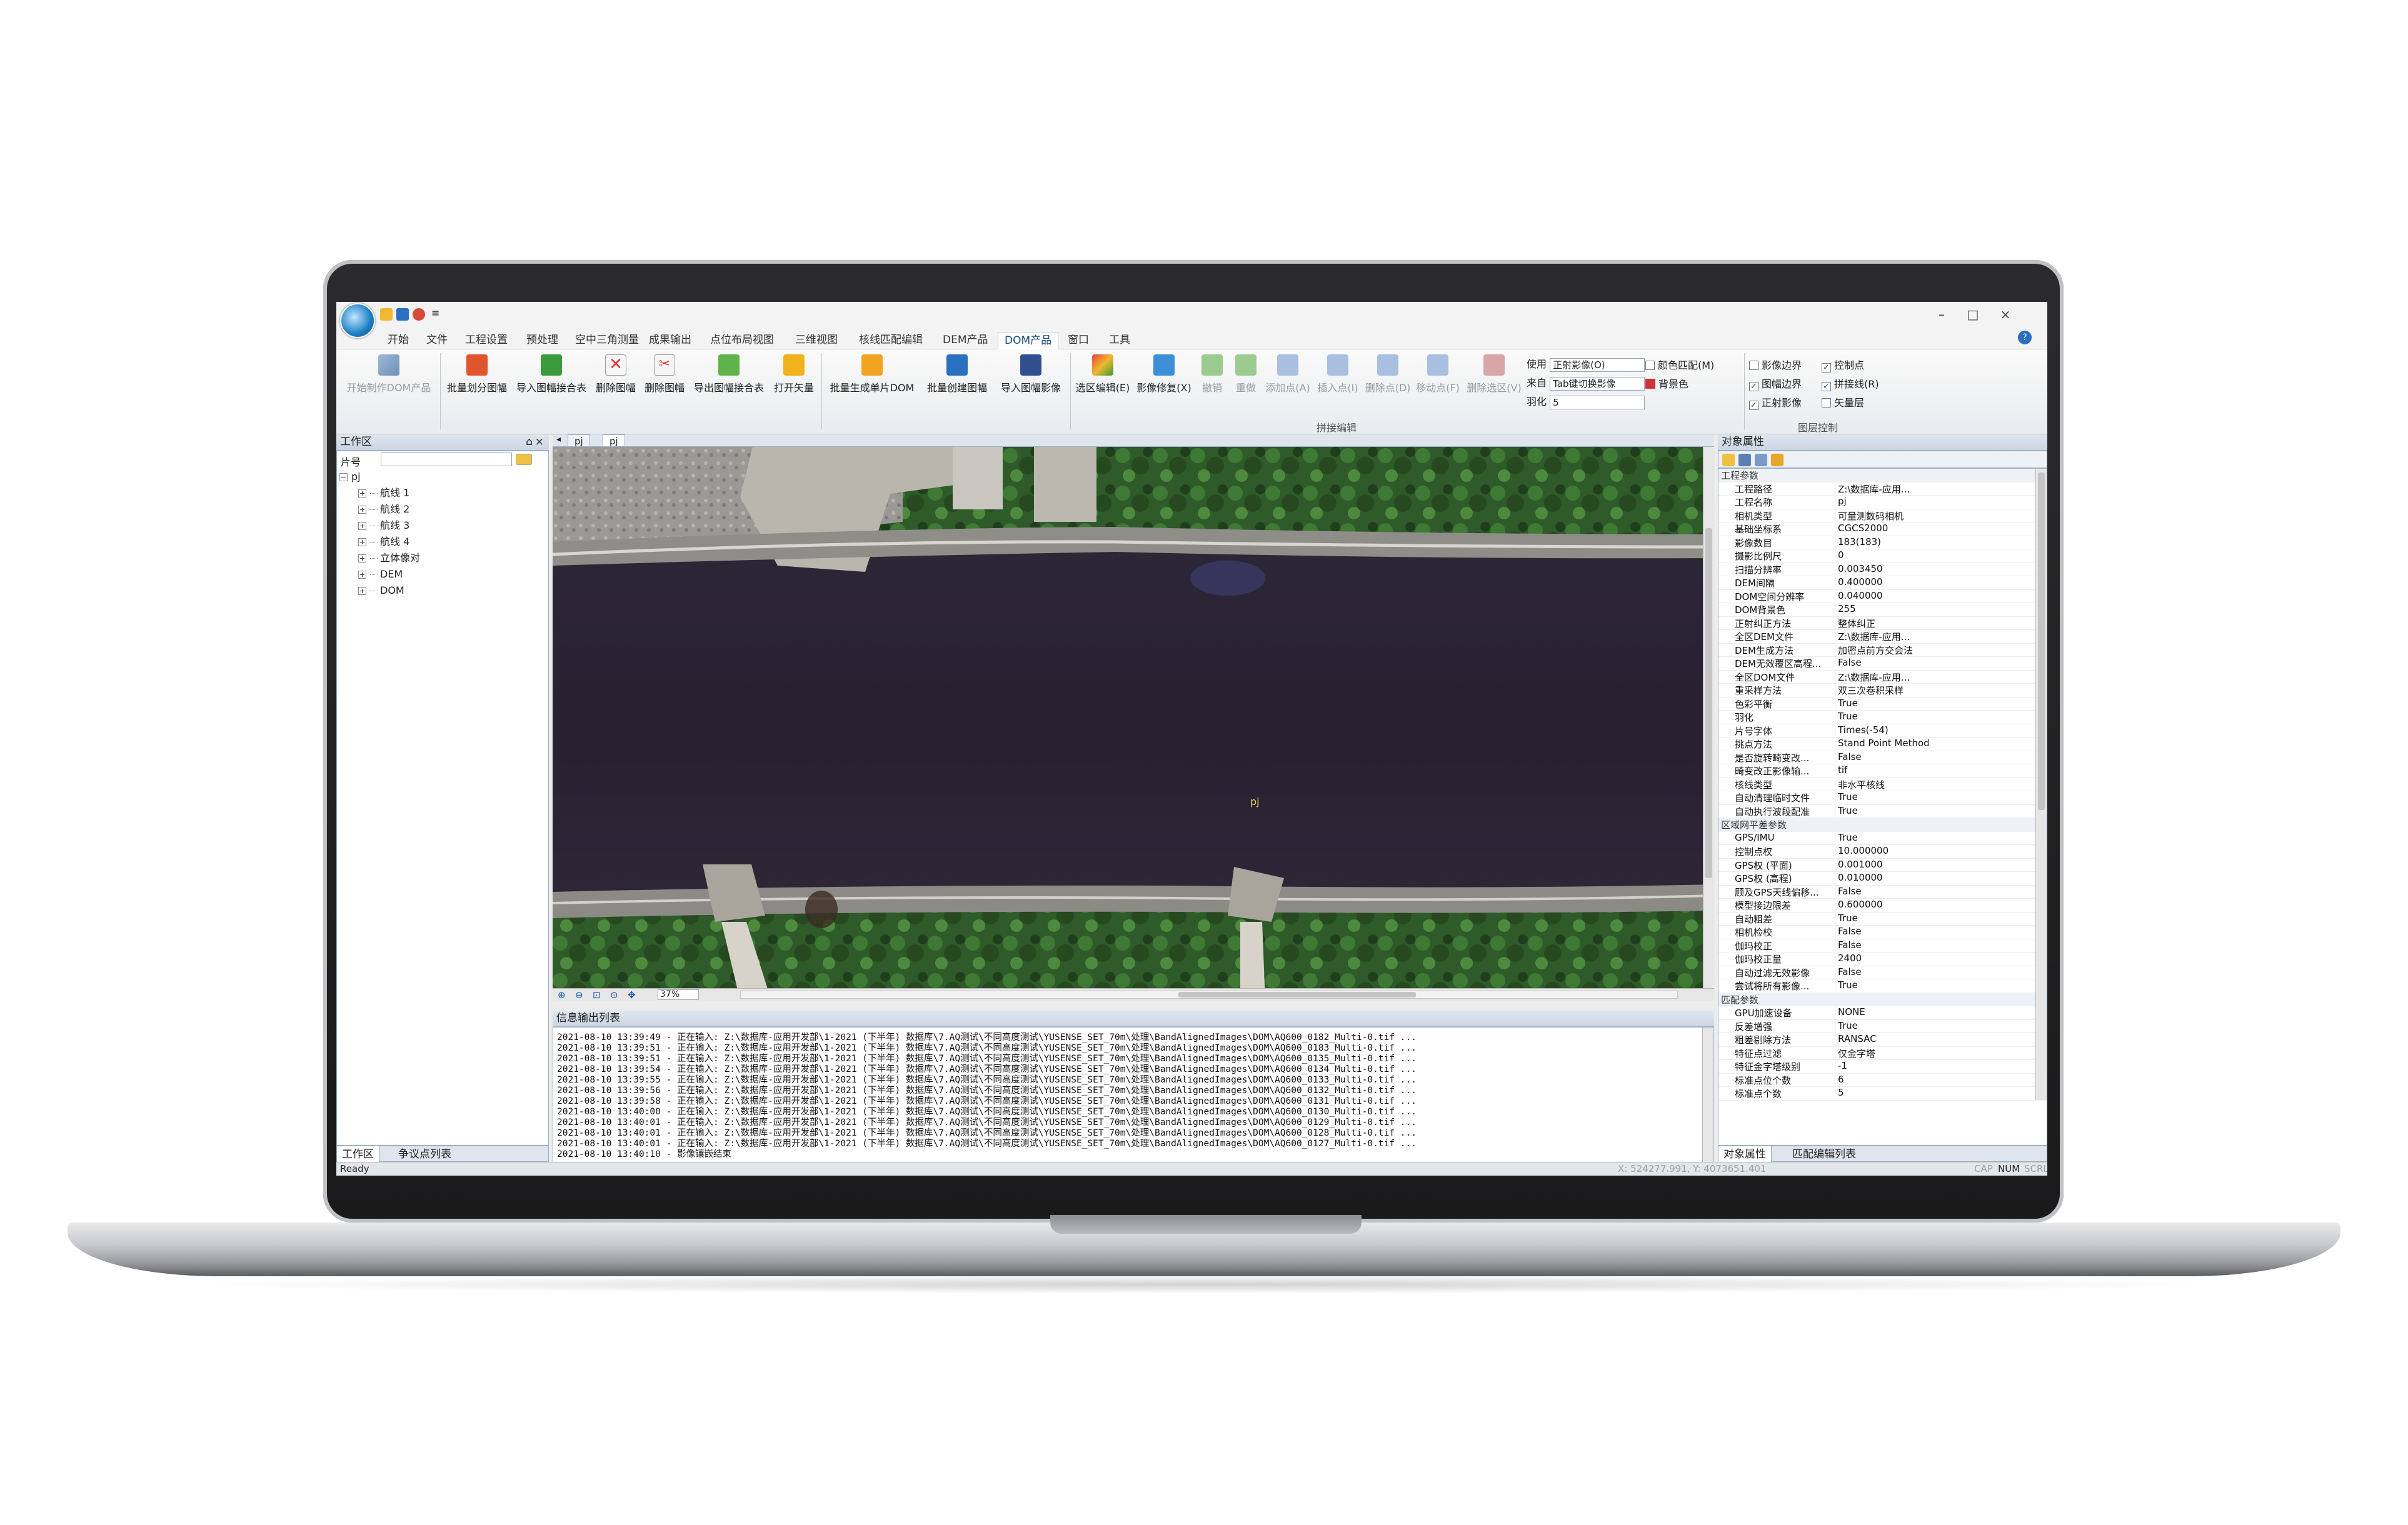 The image size is (2408, 1525). I want to click on property-value: -1, so click(1882, 1065).